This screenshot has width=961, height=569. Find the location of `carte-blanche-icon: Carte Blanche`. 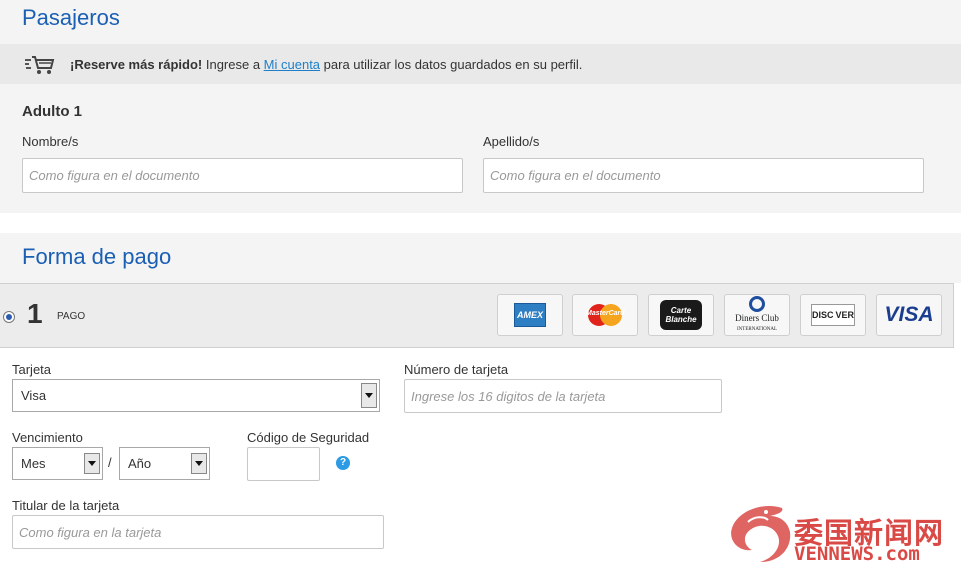

carte-blanche-icon: Carte Blanche is located at coordinates (681, 315).